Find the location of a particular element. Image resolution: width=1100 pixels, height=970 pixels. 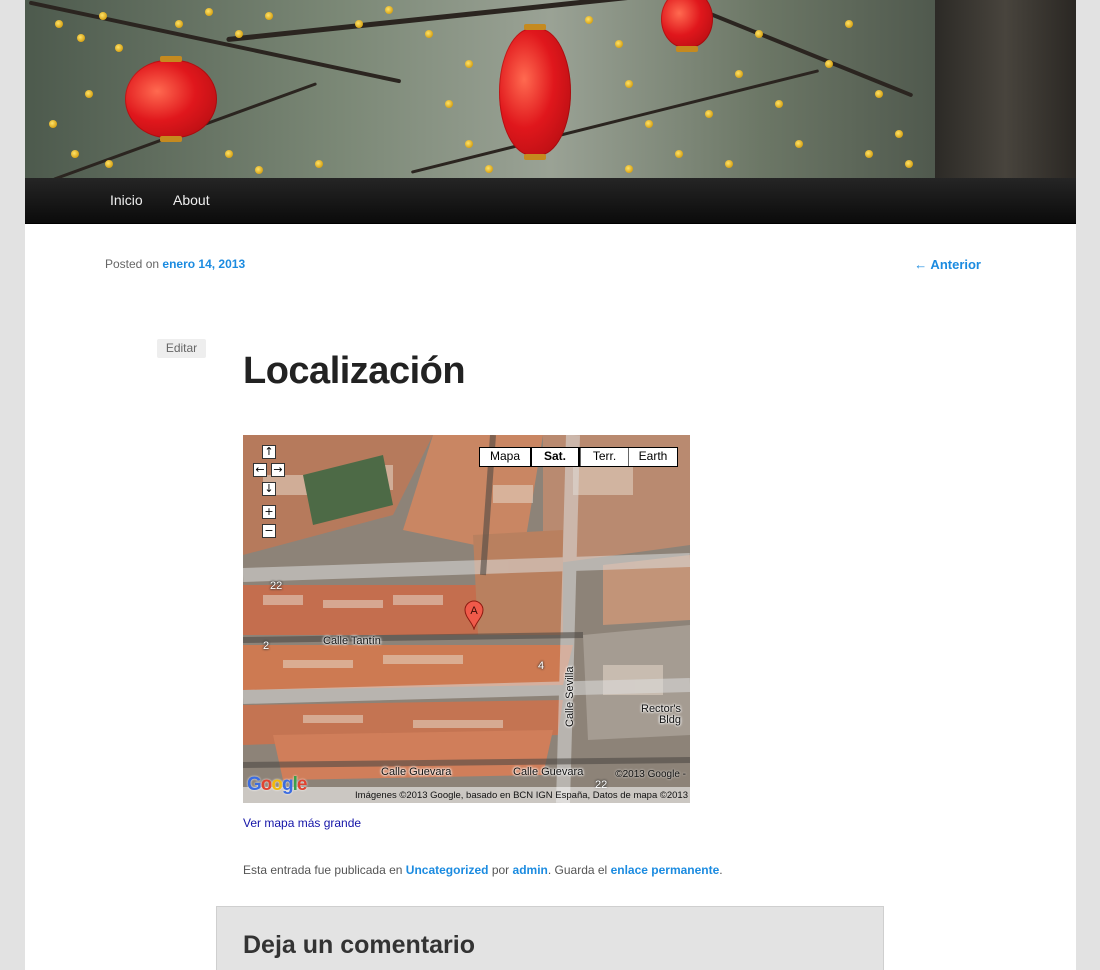

comment-form: Deja un comentario is located at coordinates (550, 938).